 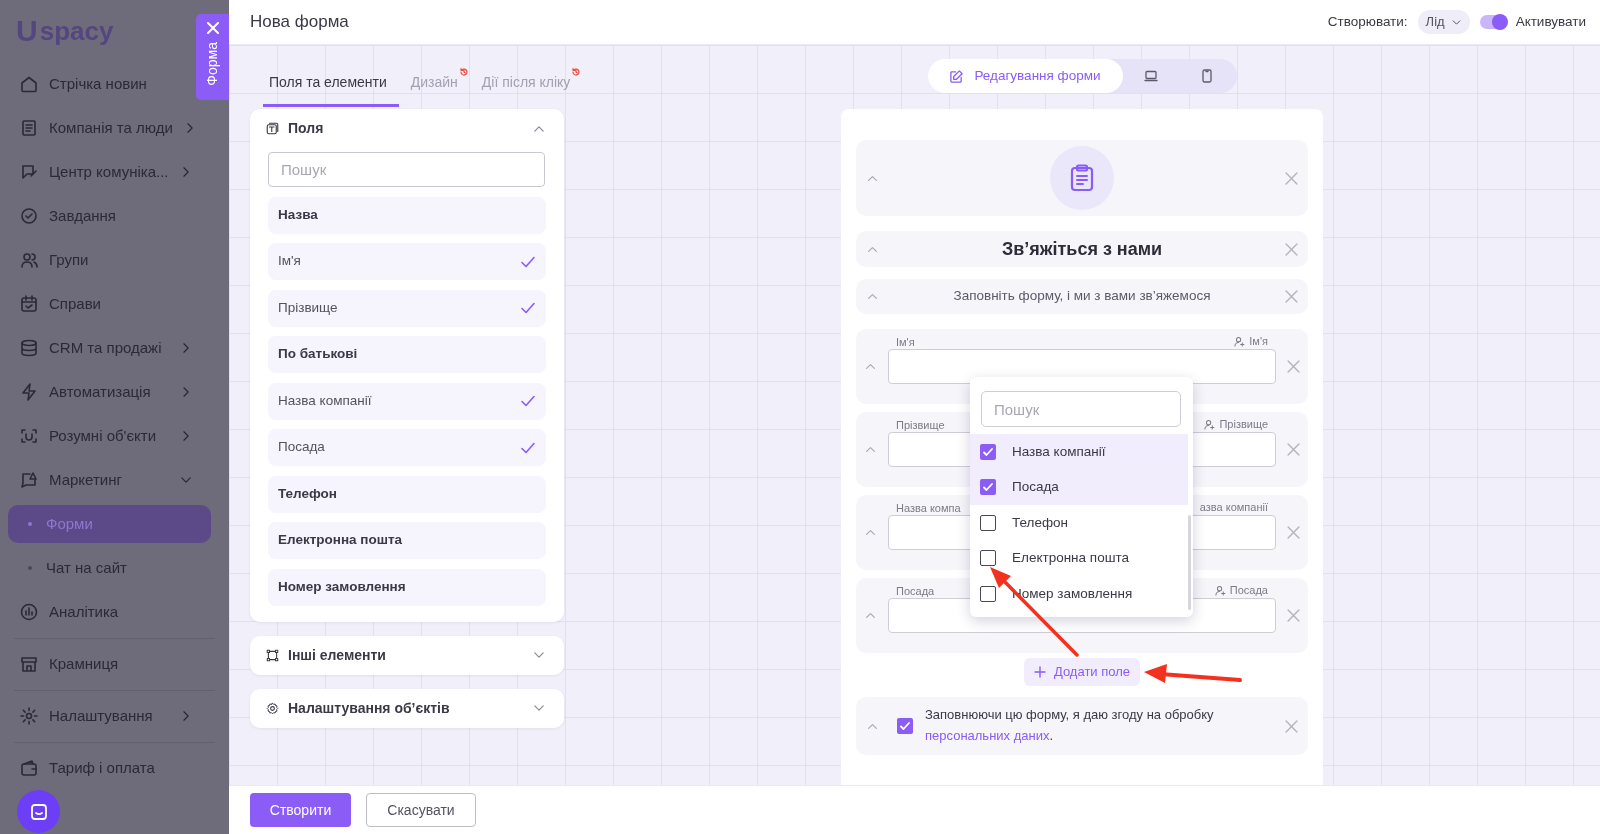 What do you see at coordinates (1367, 21) in the screenshot?
I see `create-label: Створювати:` at bounding box center [1367, 21].